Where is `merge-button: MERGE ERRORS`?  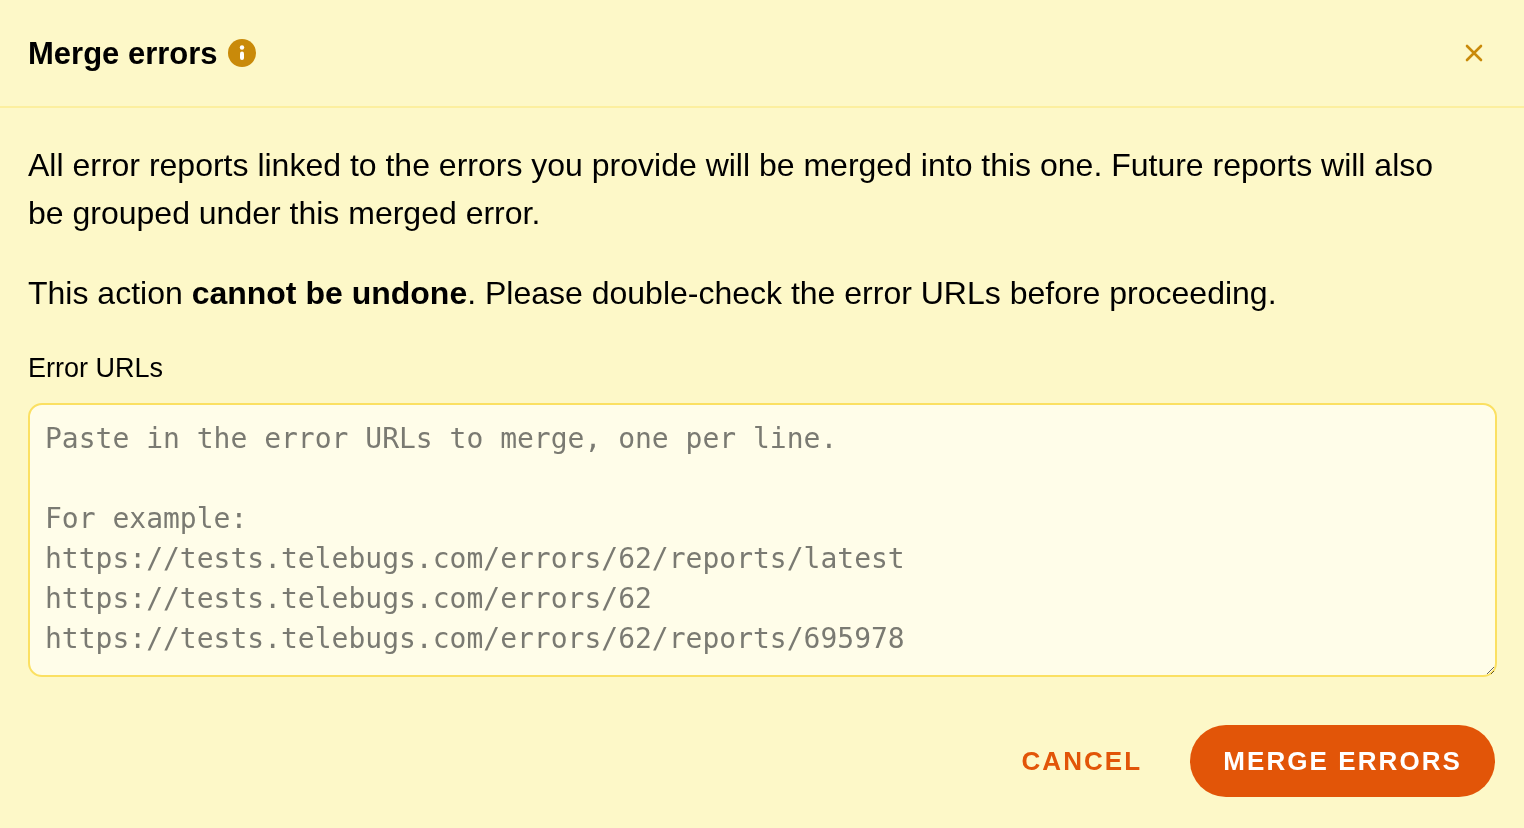 merge-button: MERGE ERRORS is located at coordinates (1342, 761).